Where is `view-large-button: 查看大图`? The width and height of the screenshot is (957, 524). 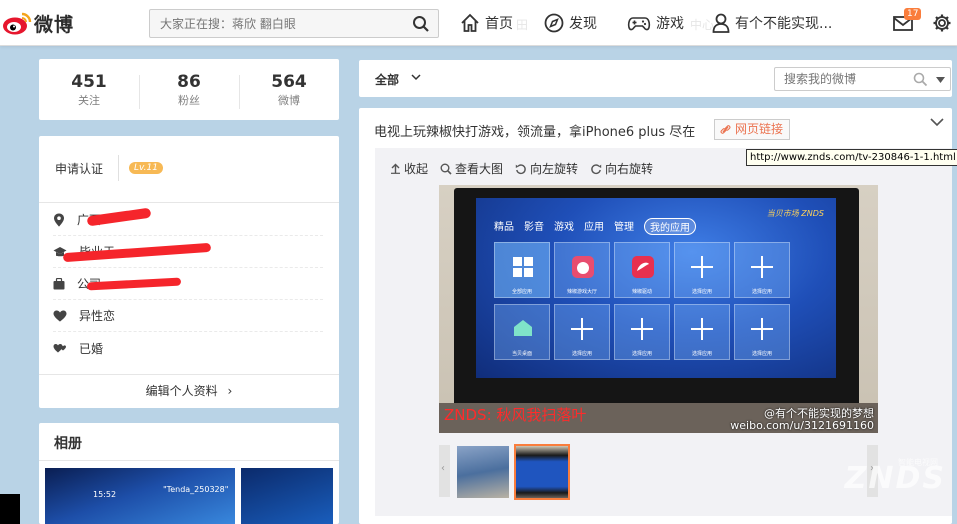
view-large-button: 查看大图 is located at coordinates (471, 168).